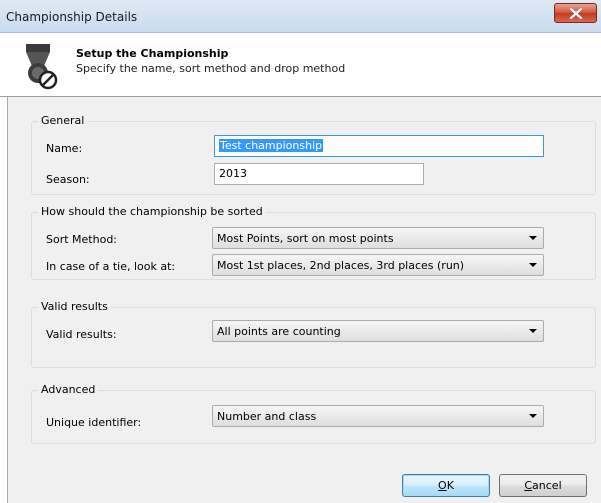 Image resolution: width=601 pixels, height=503 pixels. Describe the element at coordinates (271, 145) in the screenshot. I see `name-input-value: Test championship` at that location.